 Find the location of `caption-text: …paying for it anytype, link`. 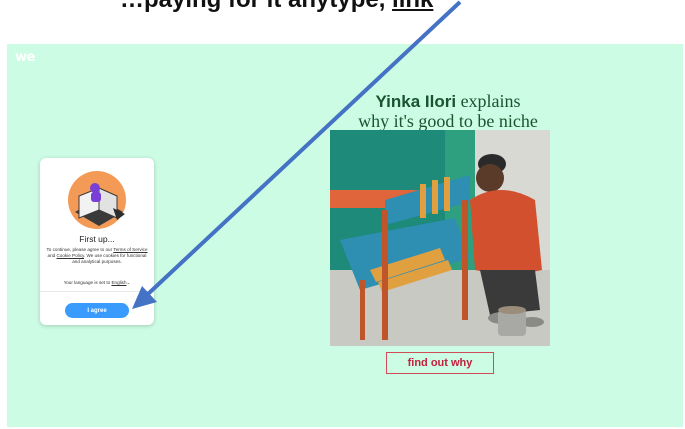

caption-text: …paying for it anytype, link is located at coordinates (276, 7).